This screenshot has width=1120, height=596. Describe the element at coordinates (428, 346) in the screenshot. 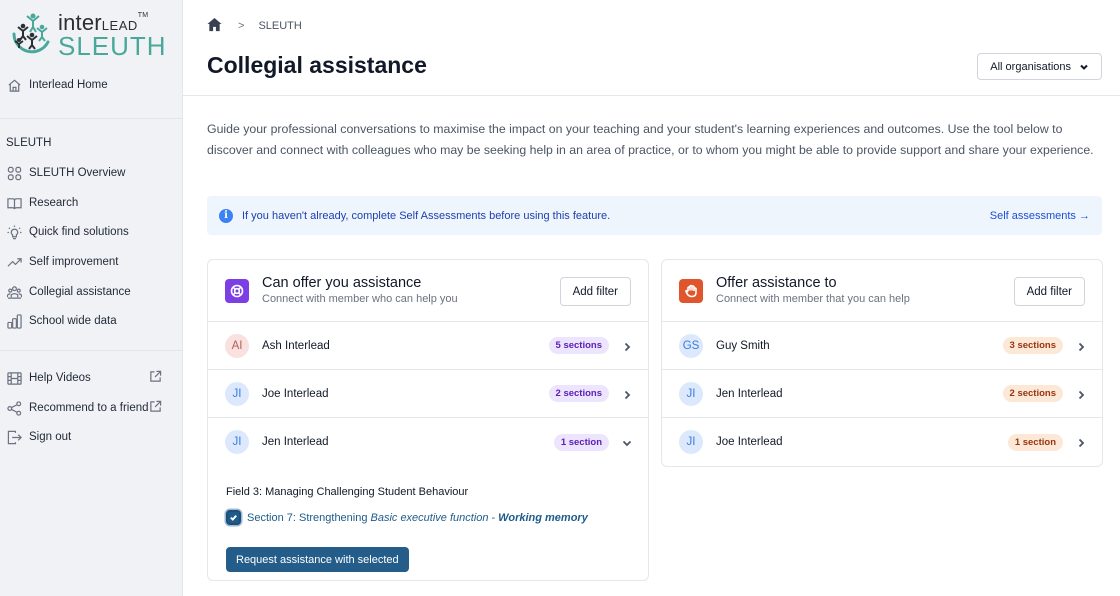

I see `member-row: AI Ash Interlead 5 sections` at that location.